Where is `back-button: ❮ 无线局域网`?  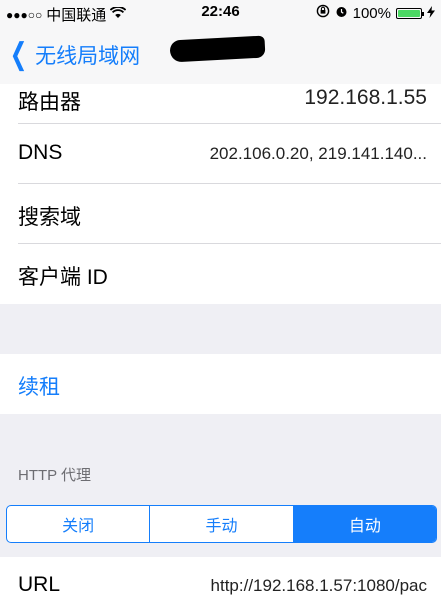 back-button: ❮ 无线局域网 is located at coordinates (73, 55).